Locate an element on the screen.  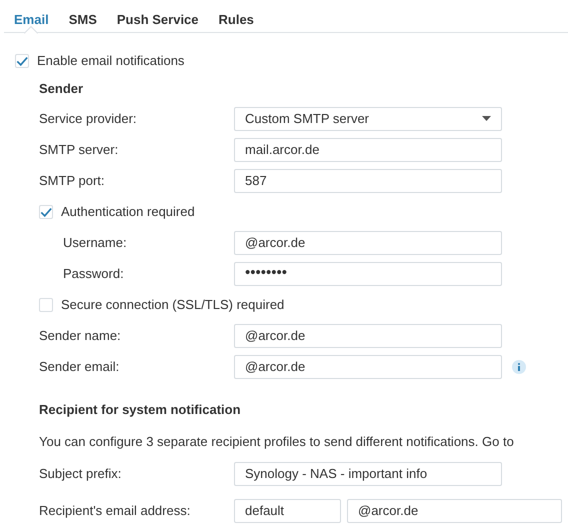
field-label: Subject prefix: is located at coordinates (80, 473).